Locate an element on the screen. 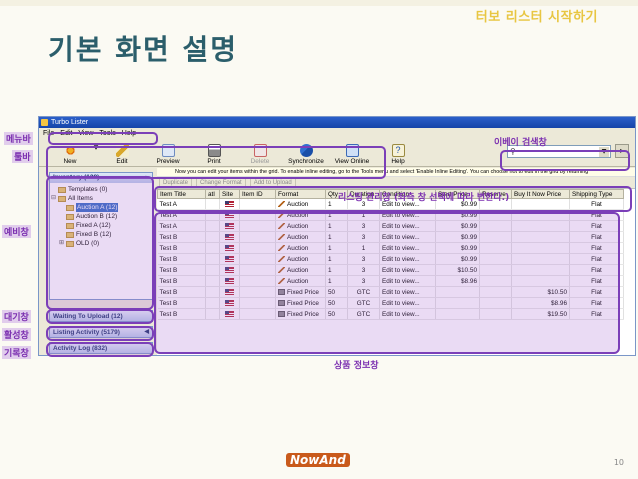  col-shipping-type: Shipping Type is located at coordinates (596, 194).